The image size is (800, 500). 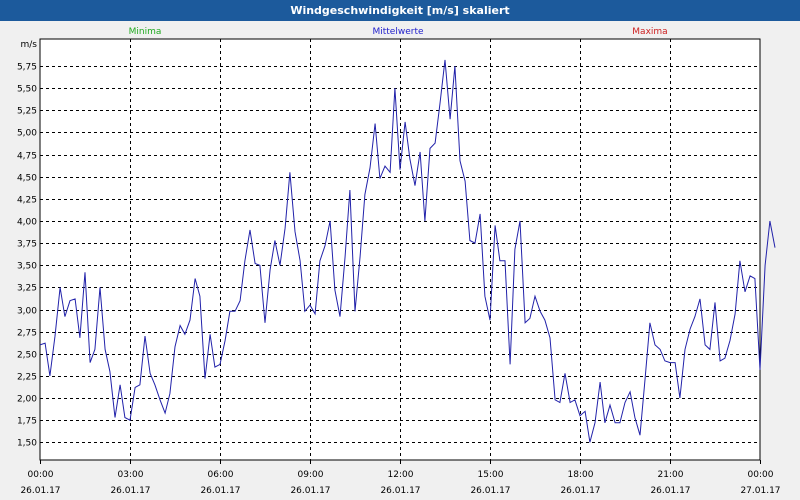 I want to click on y-tick-label: 2,00, so click(x=27, y=400).